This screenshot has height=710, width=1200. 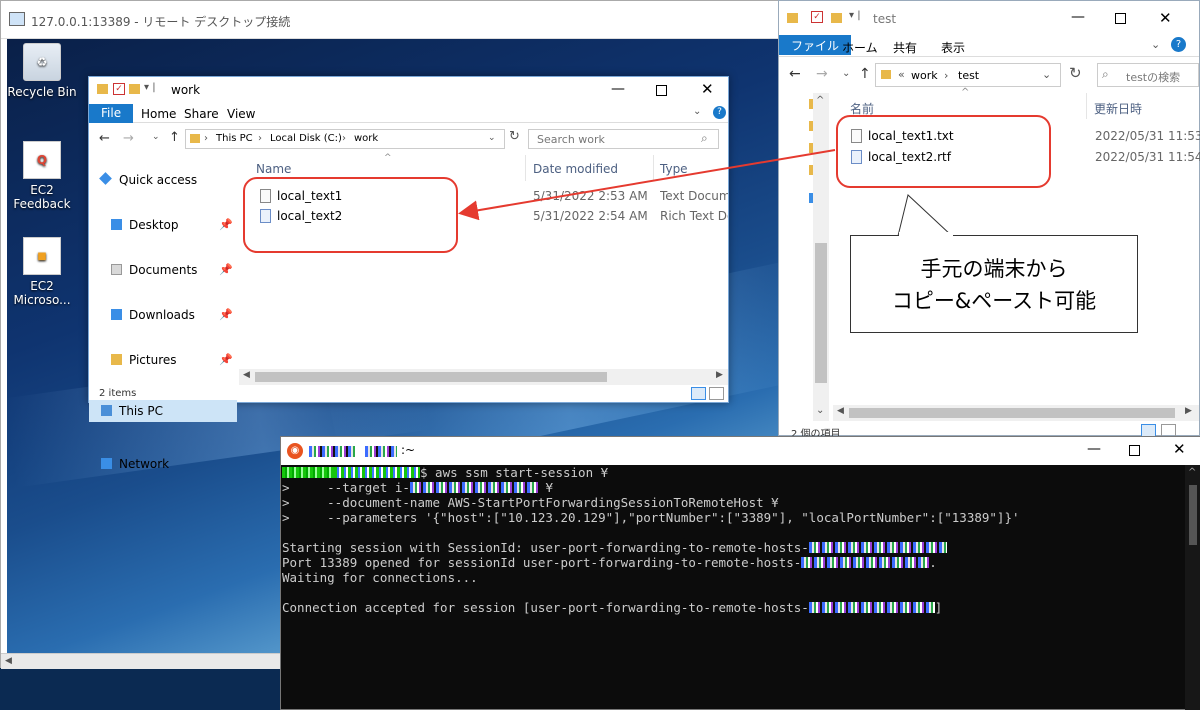 What do you see at coordinates (158, 114) in the screenshot?
I see `tab-home: Home` at bounding box center [158, 114].